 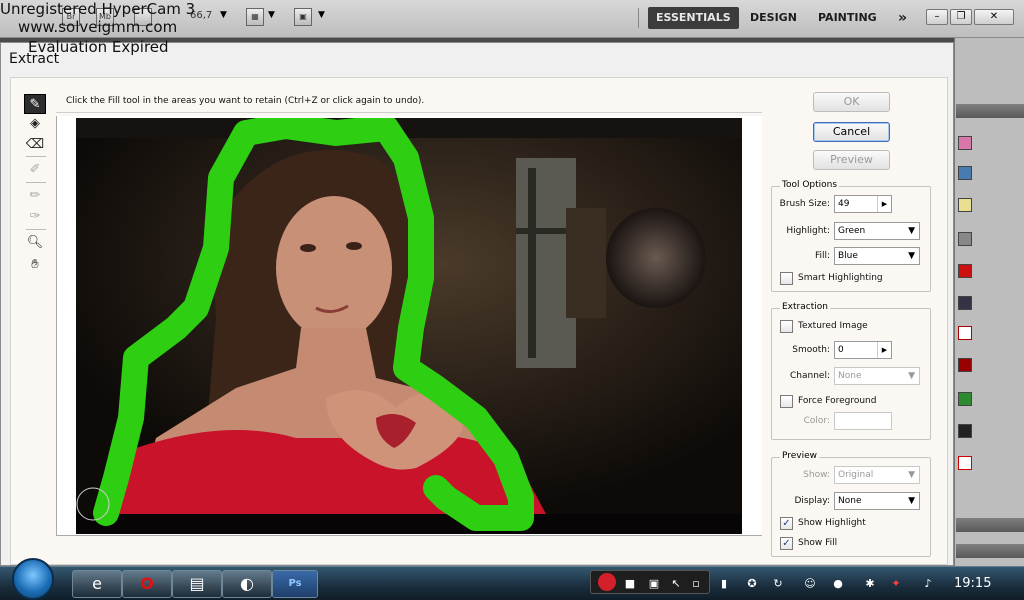 What do you see at coordinates (800, 456) in the screenshot?
I see `preview-title: Preview` at bounding box center [800, 456].